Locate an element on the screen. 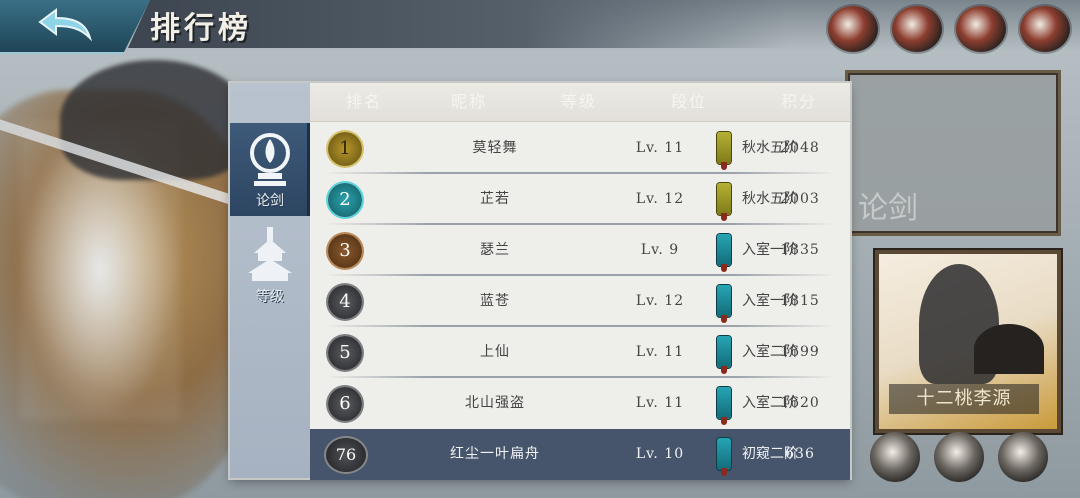 This screenshot has height=498, width=1080. tab-label-level: 等级 is located at coordinates (270, 297).